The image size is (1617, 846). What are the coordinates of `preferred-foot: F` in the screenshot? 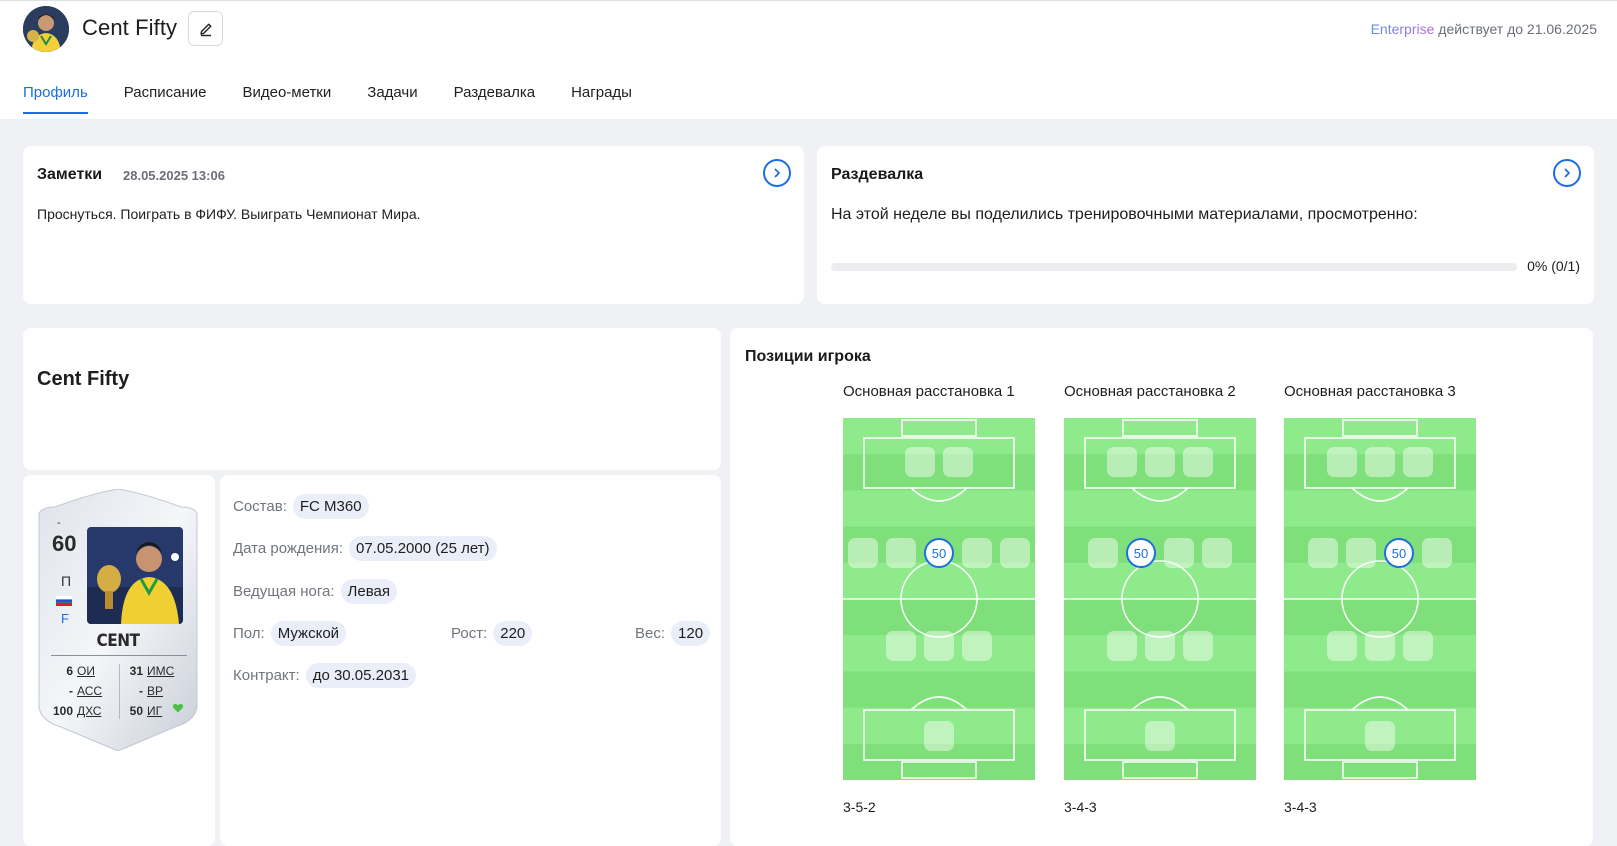 It's located at (65, 618).